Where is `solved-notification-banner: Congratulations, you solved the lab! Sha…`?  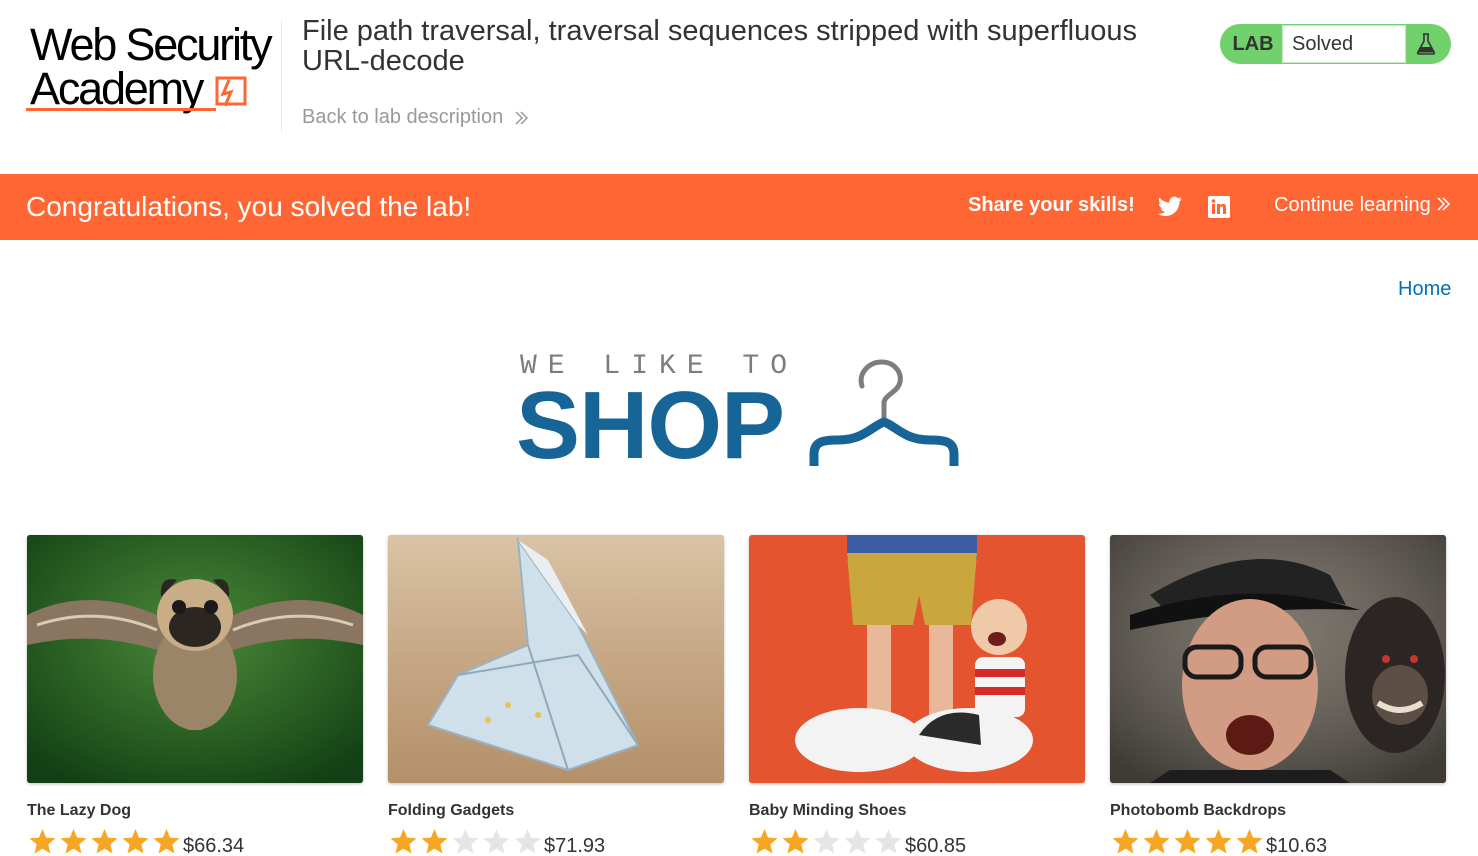
solved-notification-banner: Congratulations, you solved the lab! Sha… is located at coordinates (739, 207).